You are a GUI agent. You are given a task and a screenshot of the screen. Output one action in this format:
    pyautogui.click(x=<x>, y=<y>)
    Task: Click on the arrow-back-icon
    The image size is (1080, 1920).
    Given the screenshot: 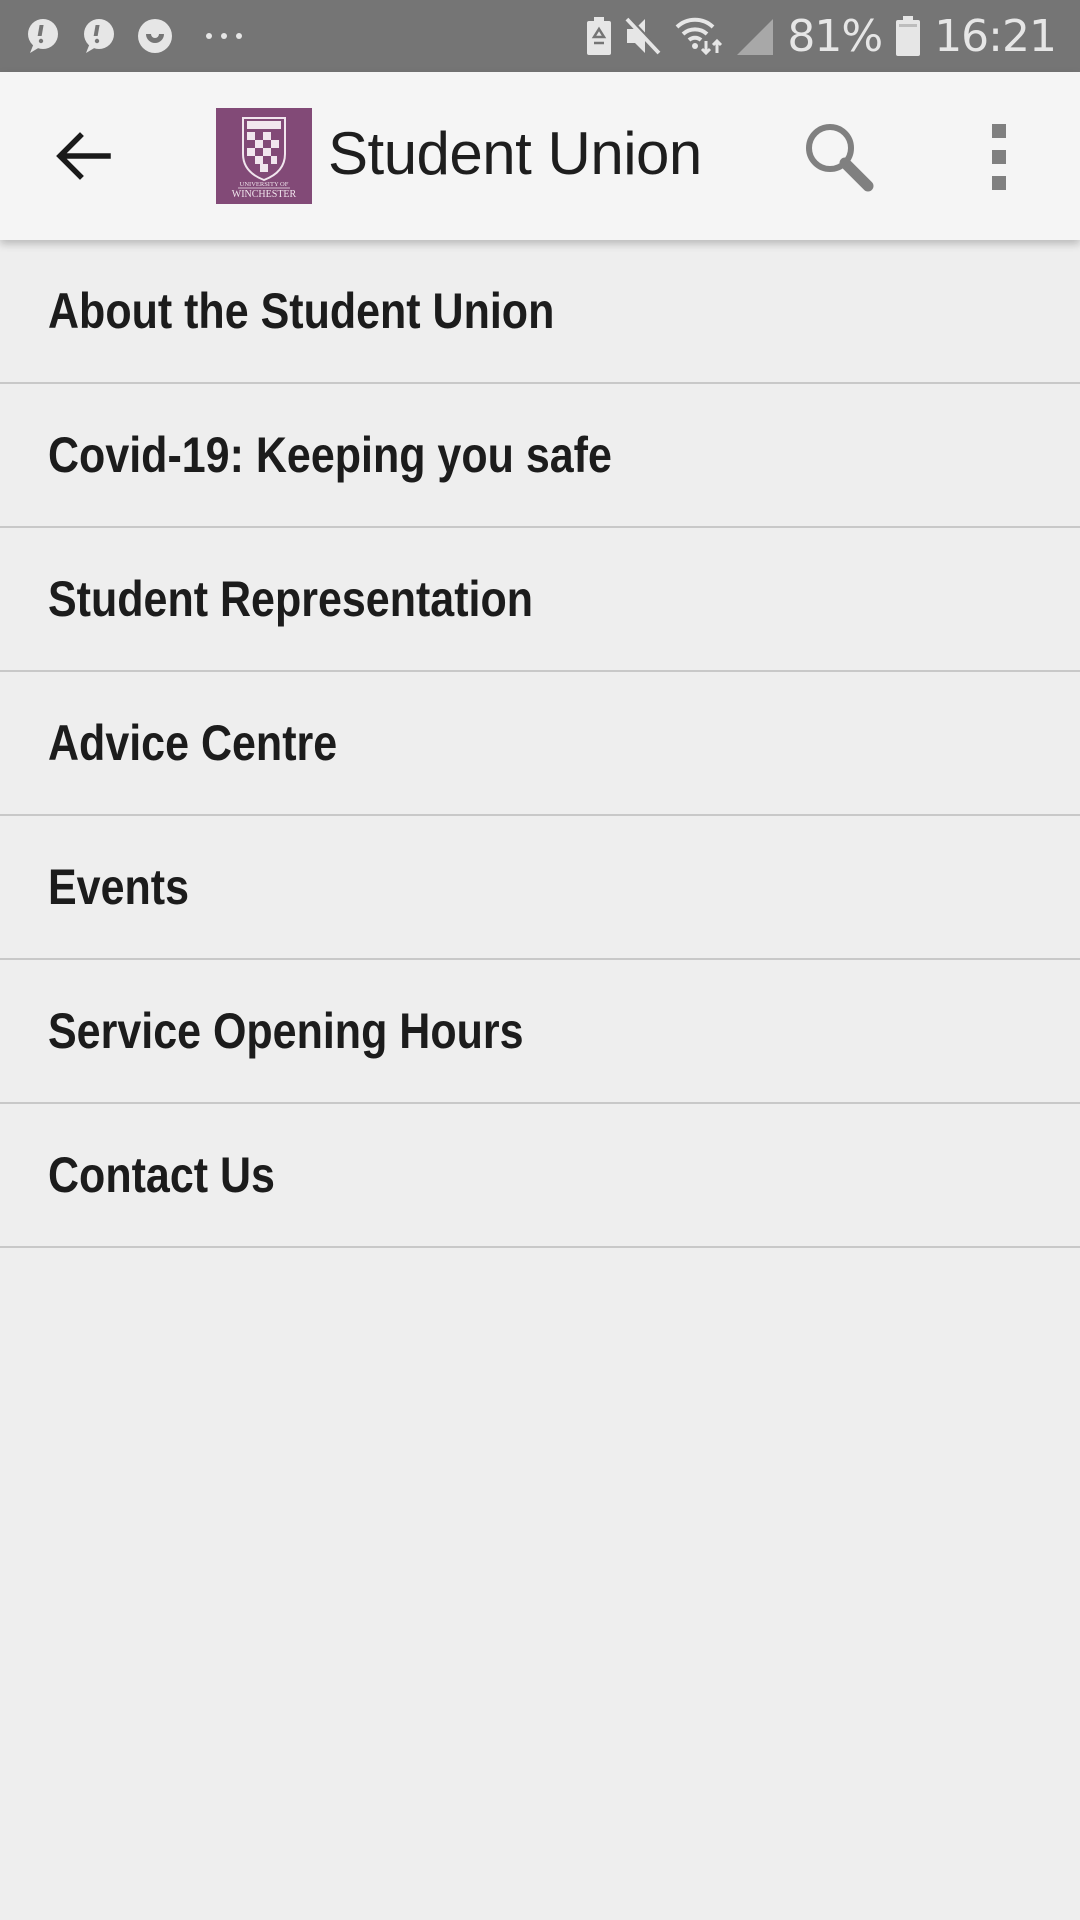 What is the action you would take?
    pyautogui.click(x=84, y=156)
    